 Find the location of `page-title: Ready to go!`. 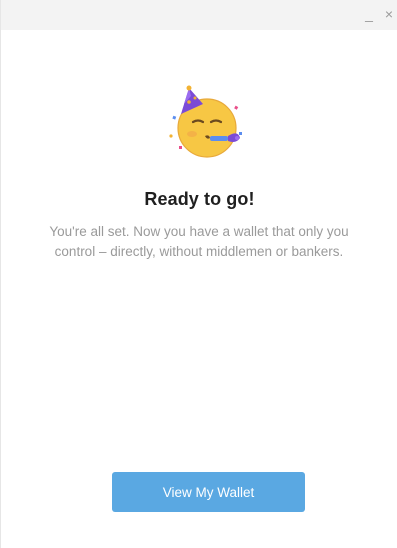

page-title: Ready to go! is located at coordinates (199, 199).